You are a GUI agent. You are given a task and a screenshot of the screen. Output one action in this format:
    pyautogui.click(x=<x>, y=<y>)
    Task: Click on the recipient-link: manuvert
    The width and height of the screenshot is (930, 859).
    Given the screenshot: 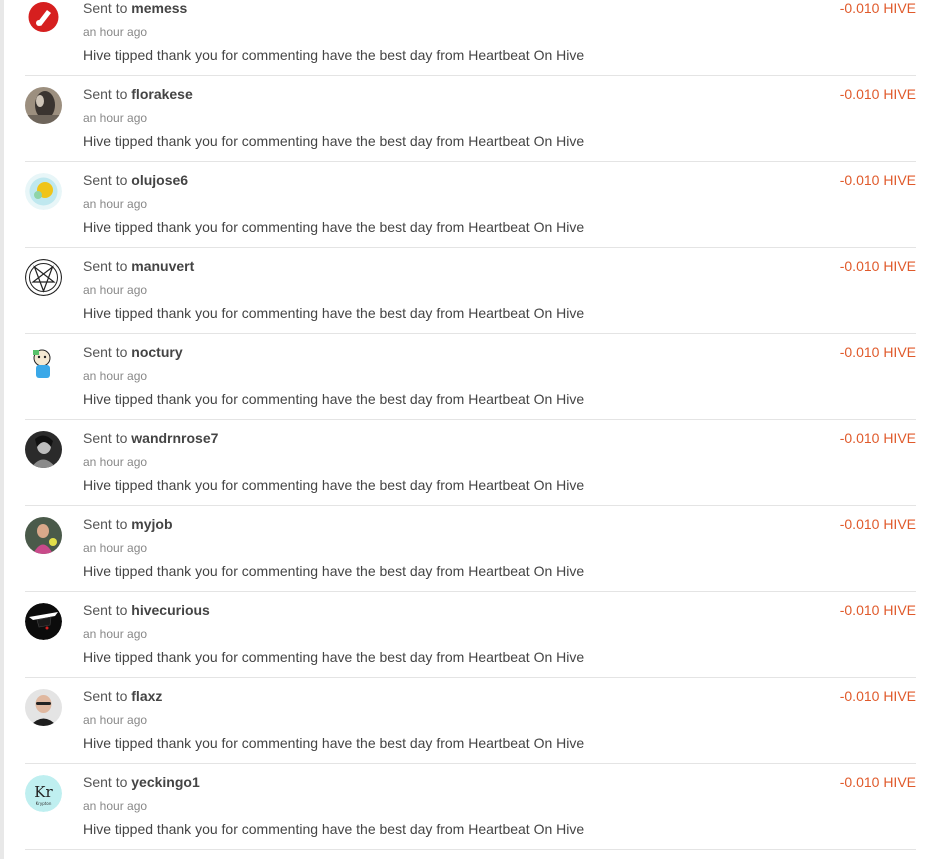 What is the action you would take?
    pyautogui.click(x=162, y=266)
    